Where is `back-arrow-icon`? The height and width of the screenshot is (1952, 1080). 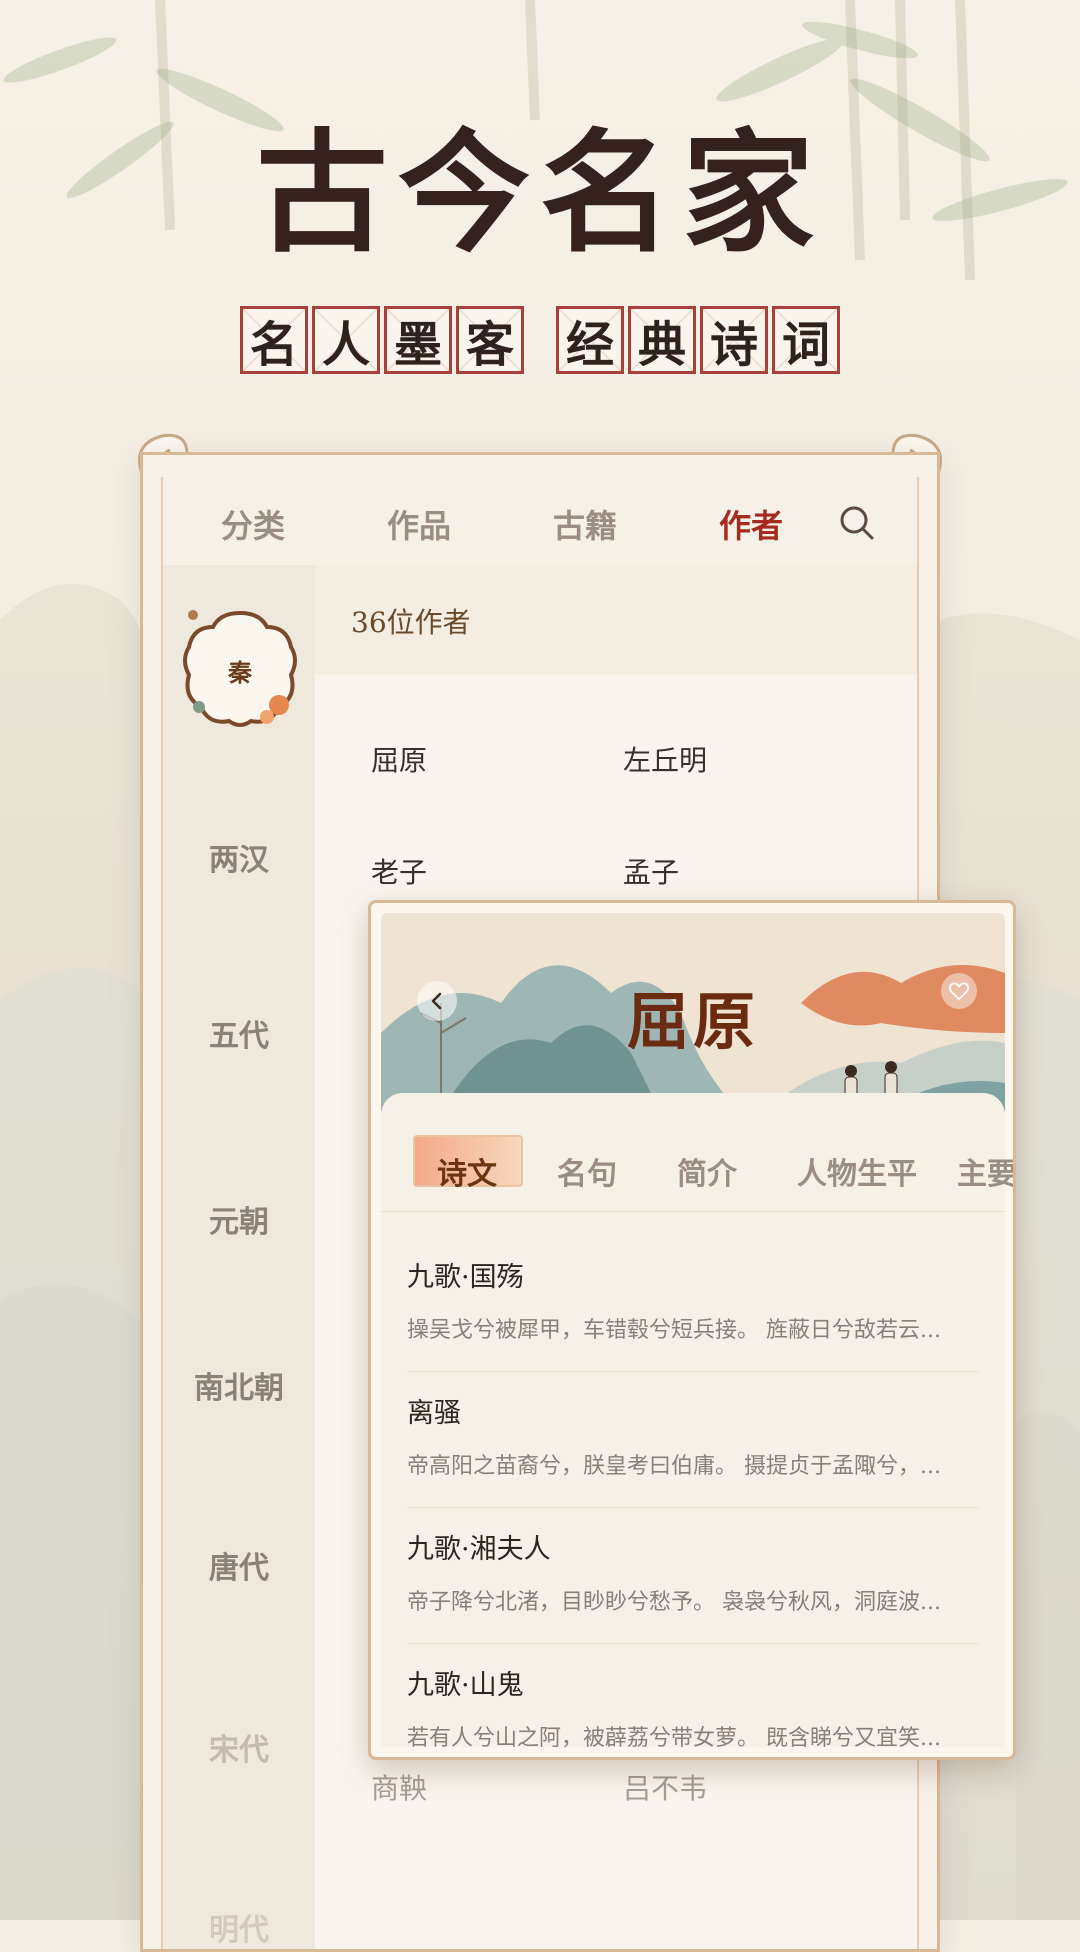
back-arrow-icon is located at coordinates (436, 1001).